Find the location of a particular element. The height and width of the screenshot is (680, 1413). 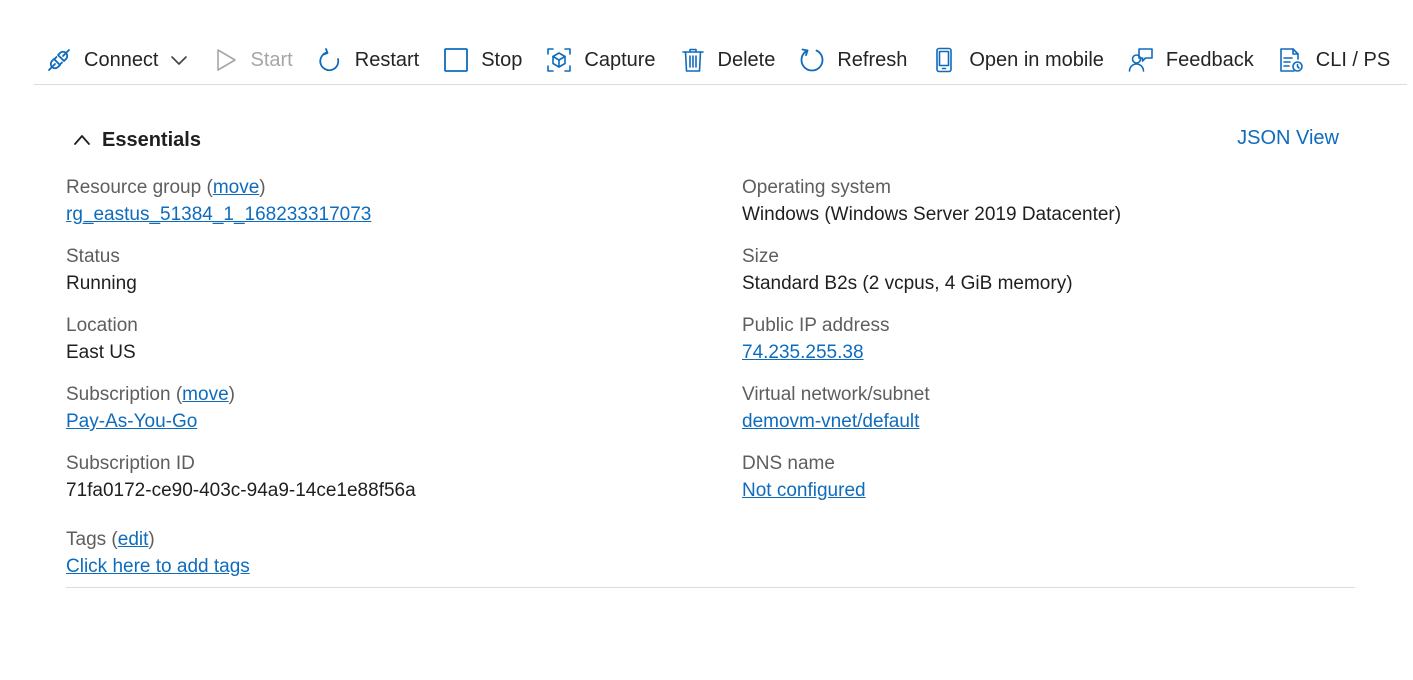

subscription-id-label: Subscription ID is located at coordinates (130, 463).